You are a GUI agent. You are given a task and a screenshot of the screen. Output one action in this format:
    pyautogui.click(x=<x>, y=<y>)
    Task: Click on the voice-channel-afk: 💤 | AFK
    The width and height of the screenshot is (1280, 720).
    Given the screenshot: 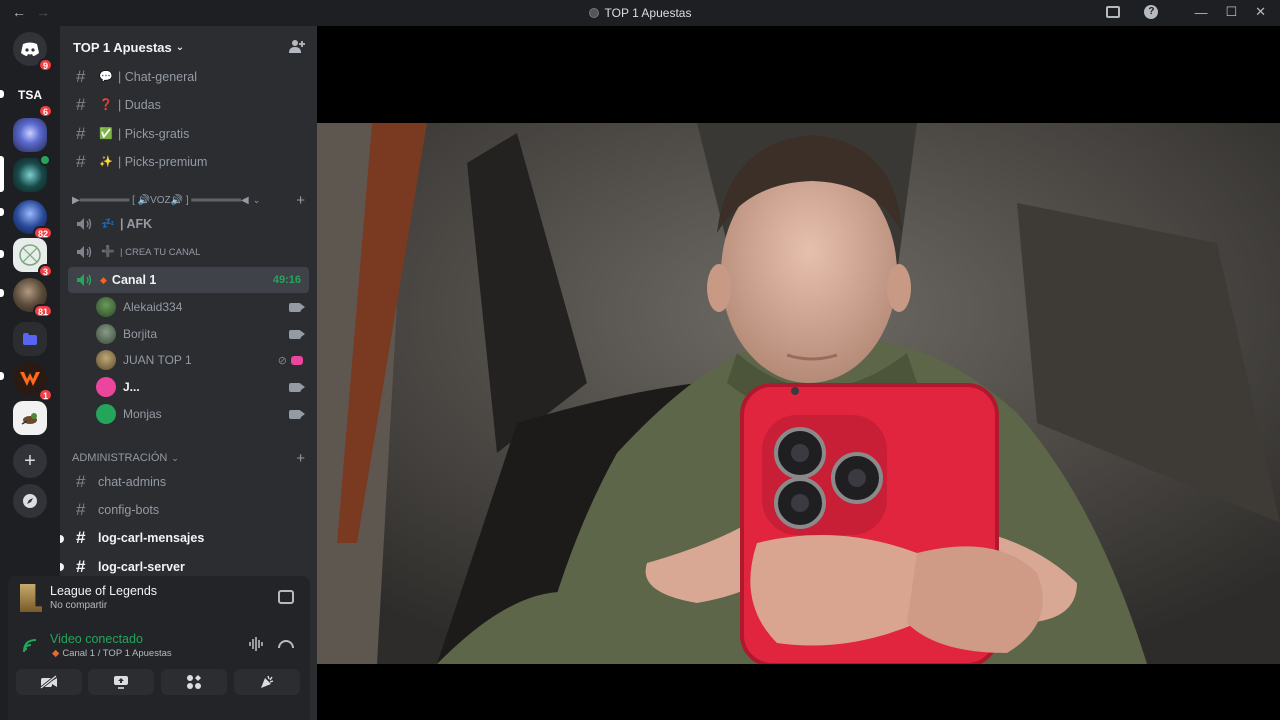 What is the action you would take?
    pyautogui.click(x=188, y=224)
    